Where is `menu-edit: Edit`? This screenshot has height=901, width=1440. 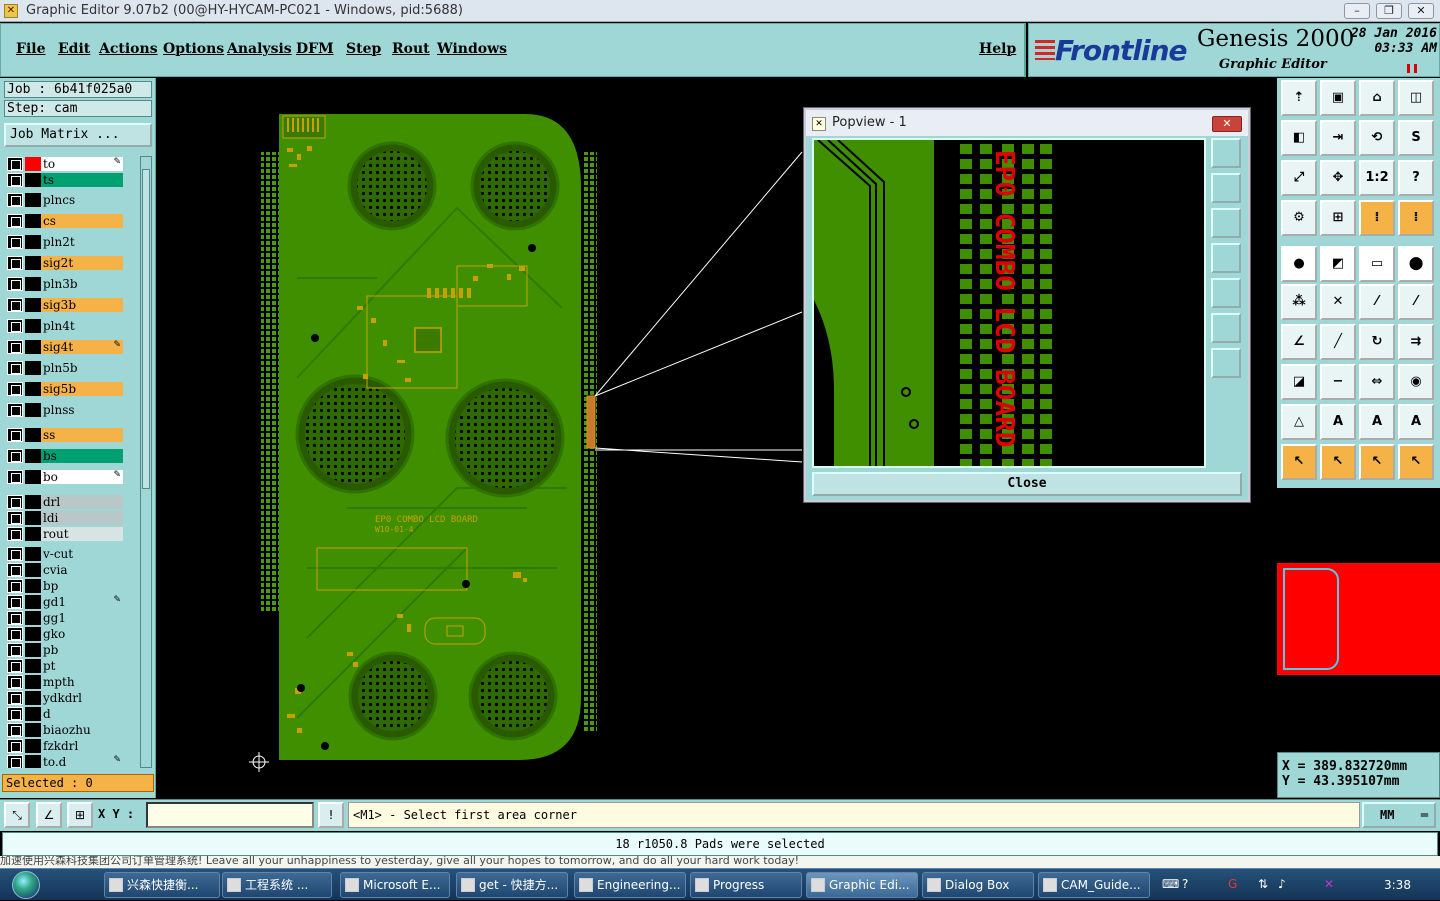 menu-edit: Edit is located at coordinates (74, 49).